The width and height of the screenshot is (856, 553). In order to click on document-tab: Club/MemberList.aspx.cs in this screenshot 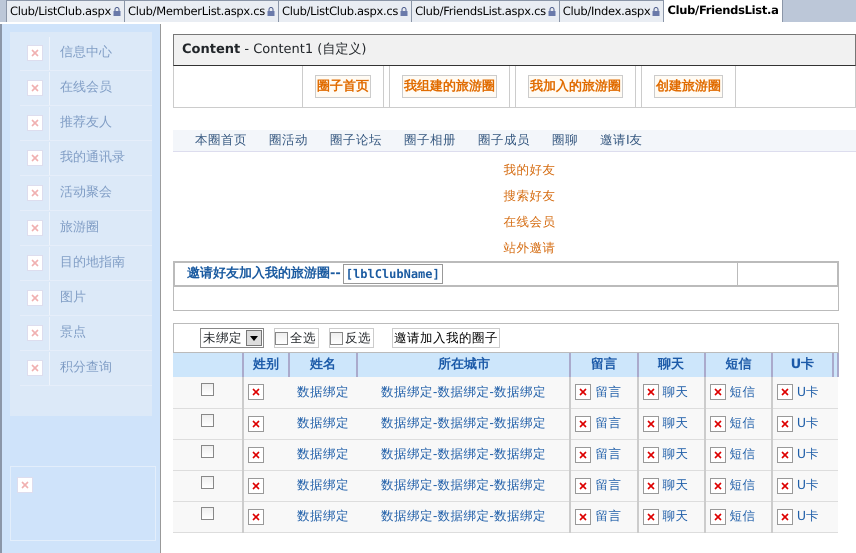, I will do `click(201, 11)`.